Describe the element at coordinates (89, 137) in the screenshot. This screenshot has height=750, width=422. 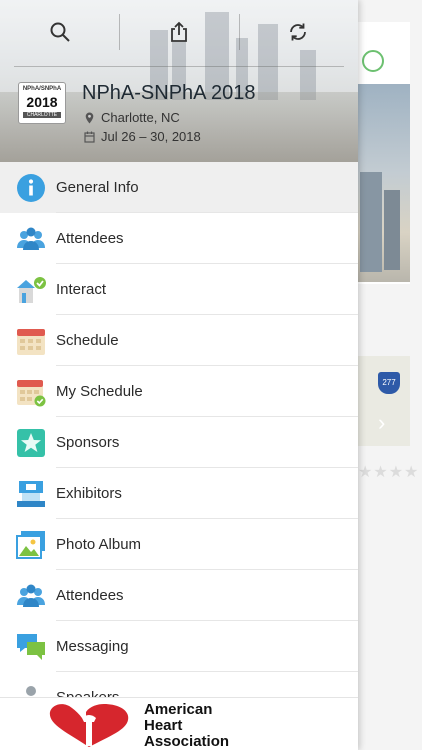
I see `calendar-small-icon` at that location.